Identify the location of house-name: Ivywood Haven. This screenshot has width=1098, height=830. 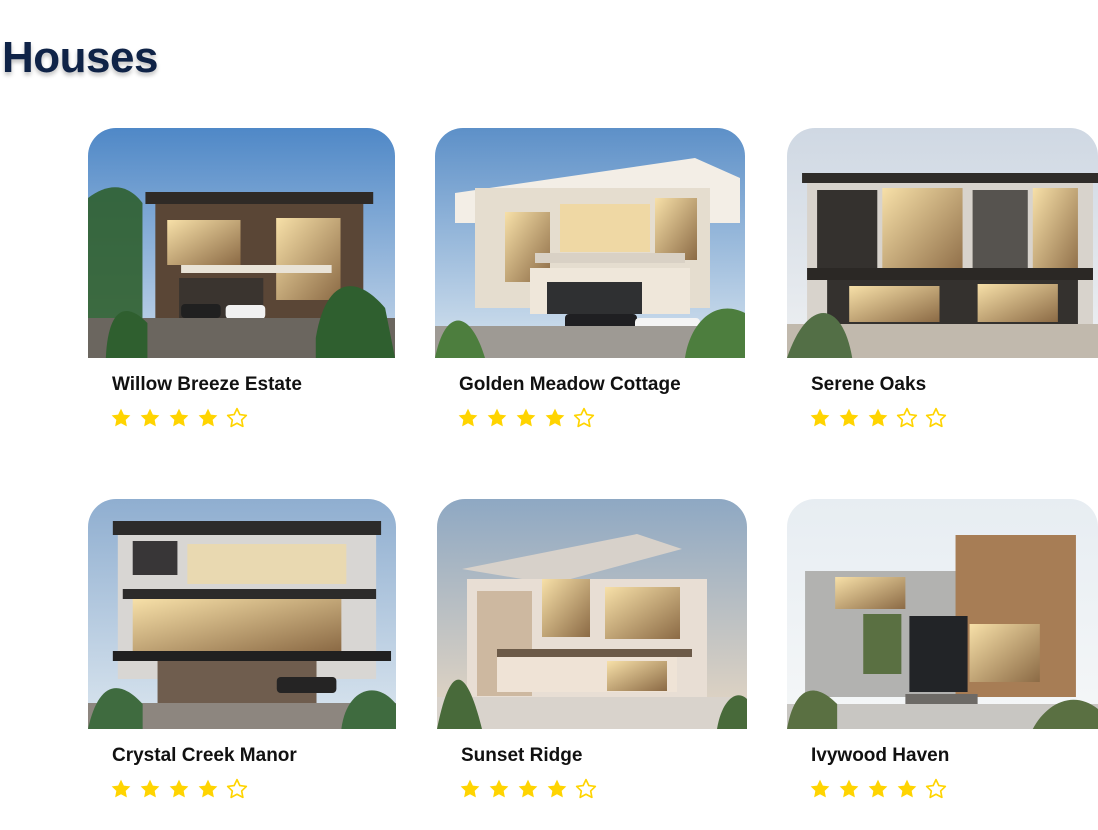
(954, 756).